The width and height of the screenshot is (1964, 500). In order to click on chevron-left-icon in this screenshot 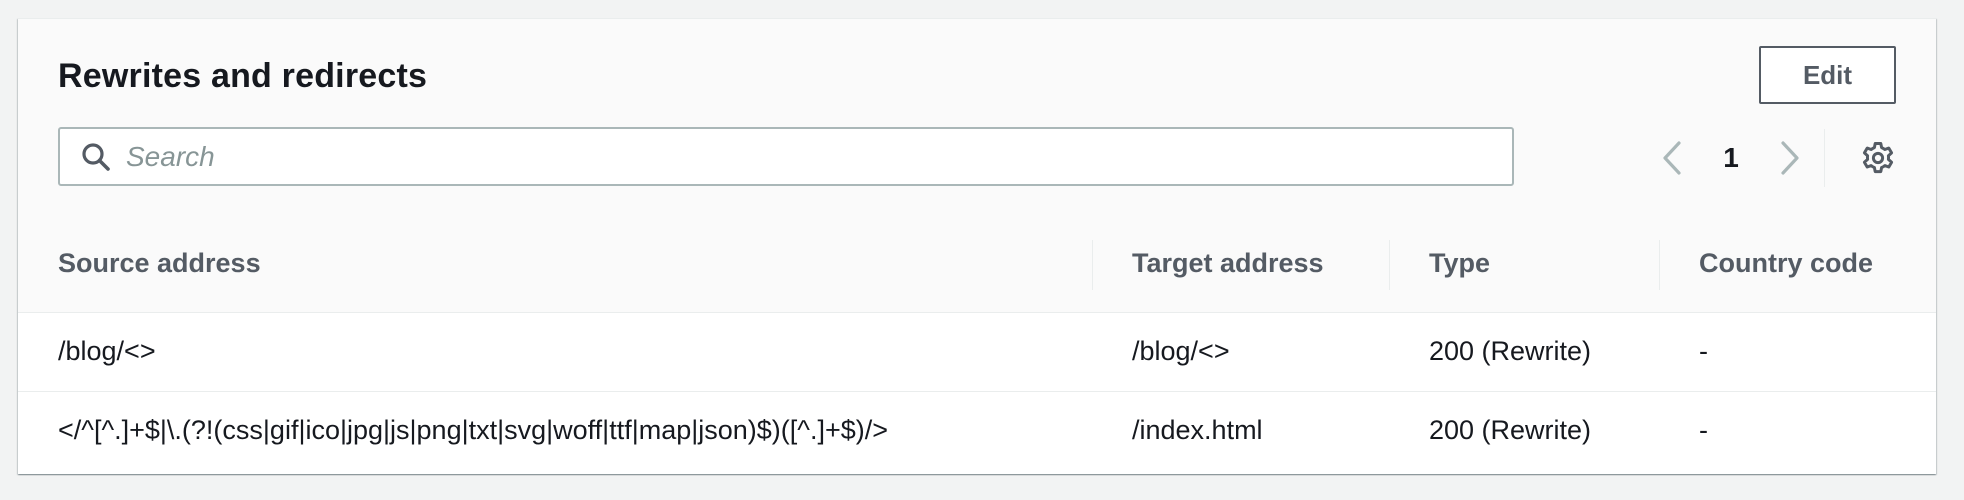, I will do `click(1672, 158)`.